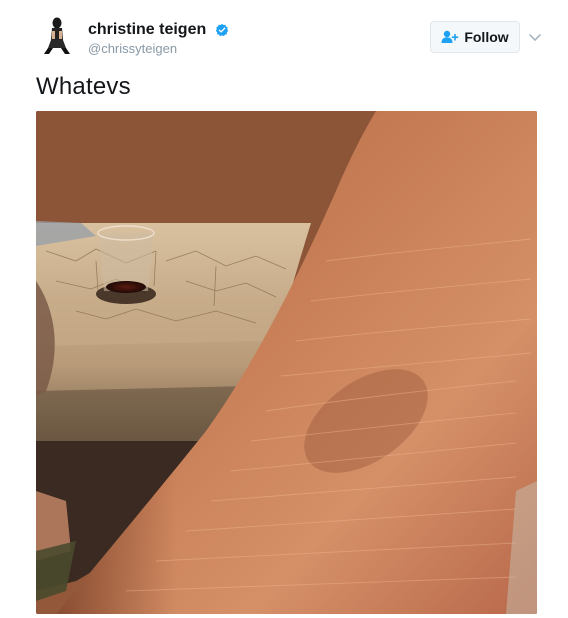 The height and width of the screenshot is (618, 568). What do you see at coordinates (83, 86) in the screenshot?
I see `tweet-text: Whatevs` at bounding box center [83, 86].